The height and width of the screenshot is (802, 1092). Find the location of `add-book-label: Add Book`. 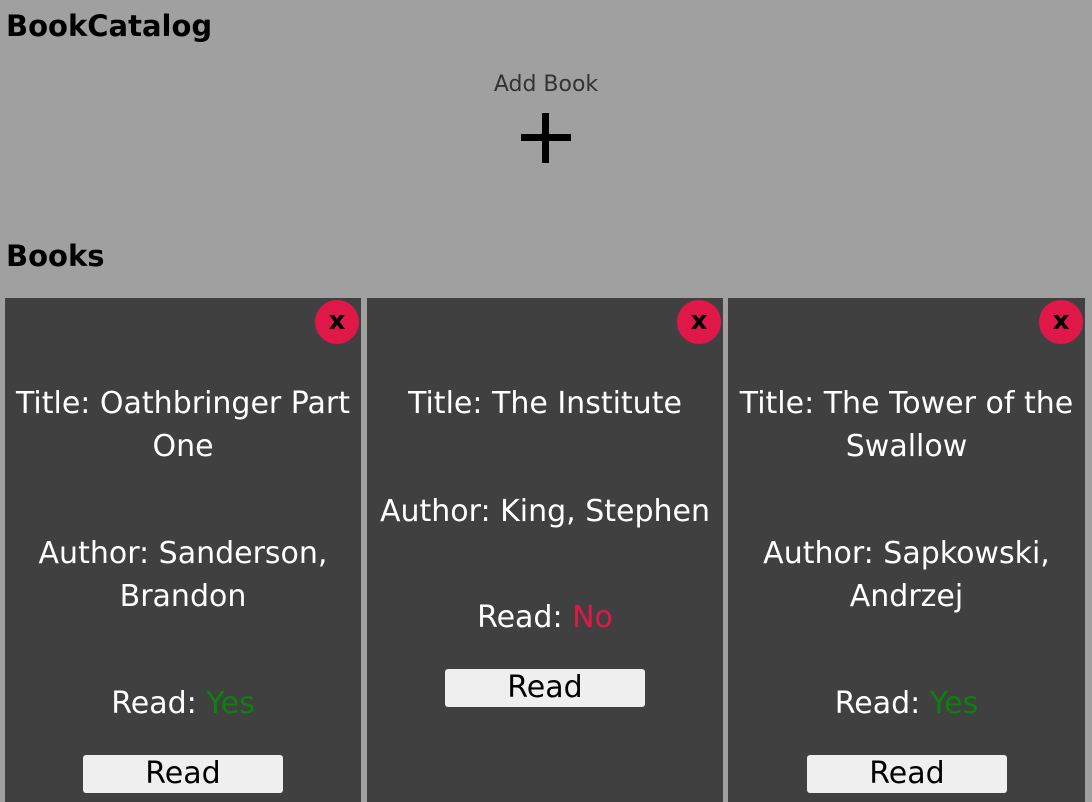

add-book-label: Add Book is located at coordinates (546, 84).